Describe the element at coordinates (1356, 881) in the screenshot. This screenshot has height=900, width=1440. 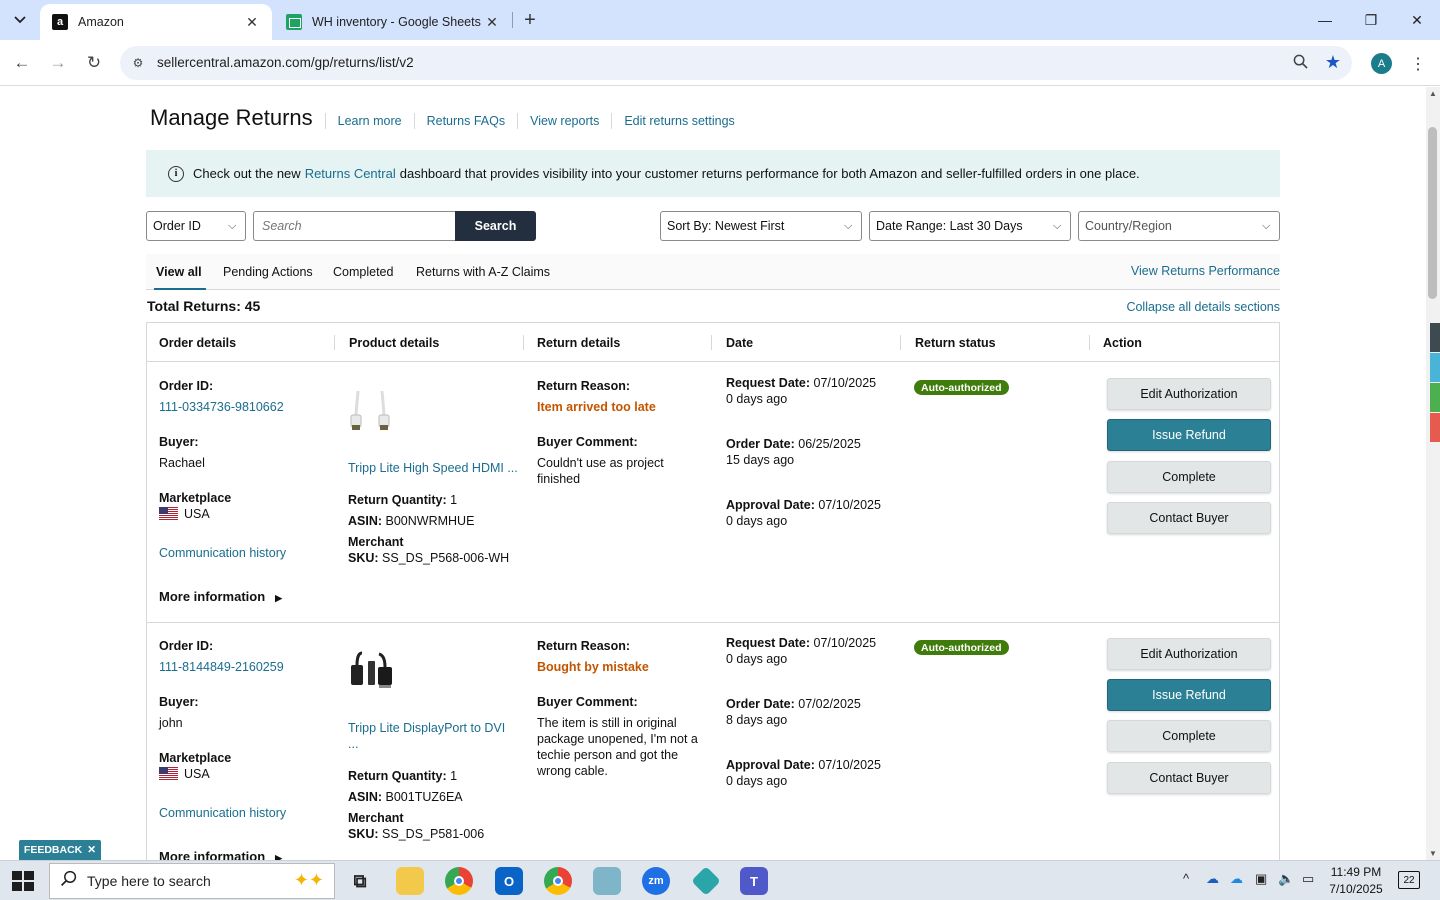
I see `taskbar-clock: 11:49 PM 7/10/2025` at that location.